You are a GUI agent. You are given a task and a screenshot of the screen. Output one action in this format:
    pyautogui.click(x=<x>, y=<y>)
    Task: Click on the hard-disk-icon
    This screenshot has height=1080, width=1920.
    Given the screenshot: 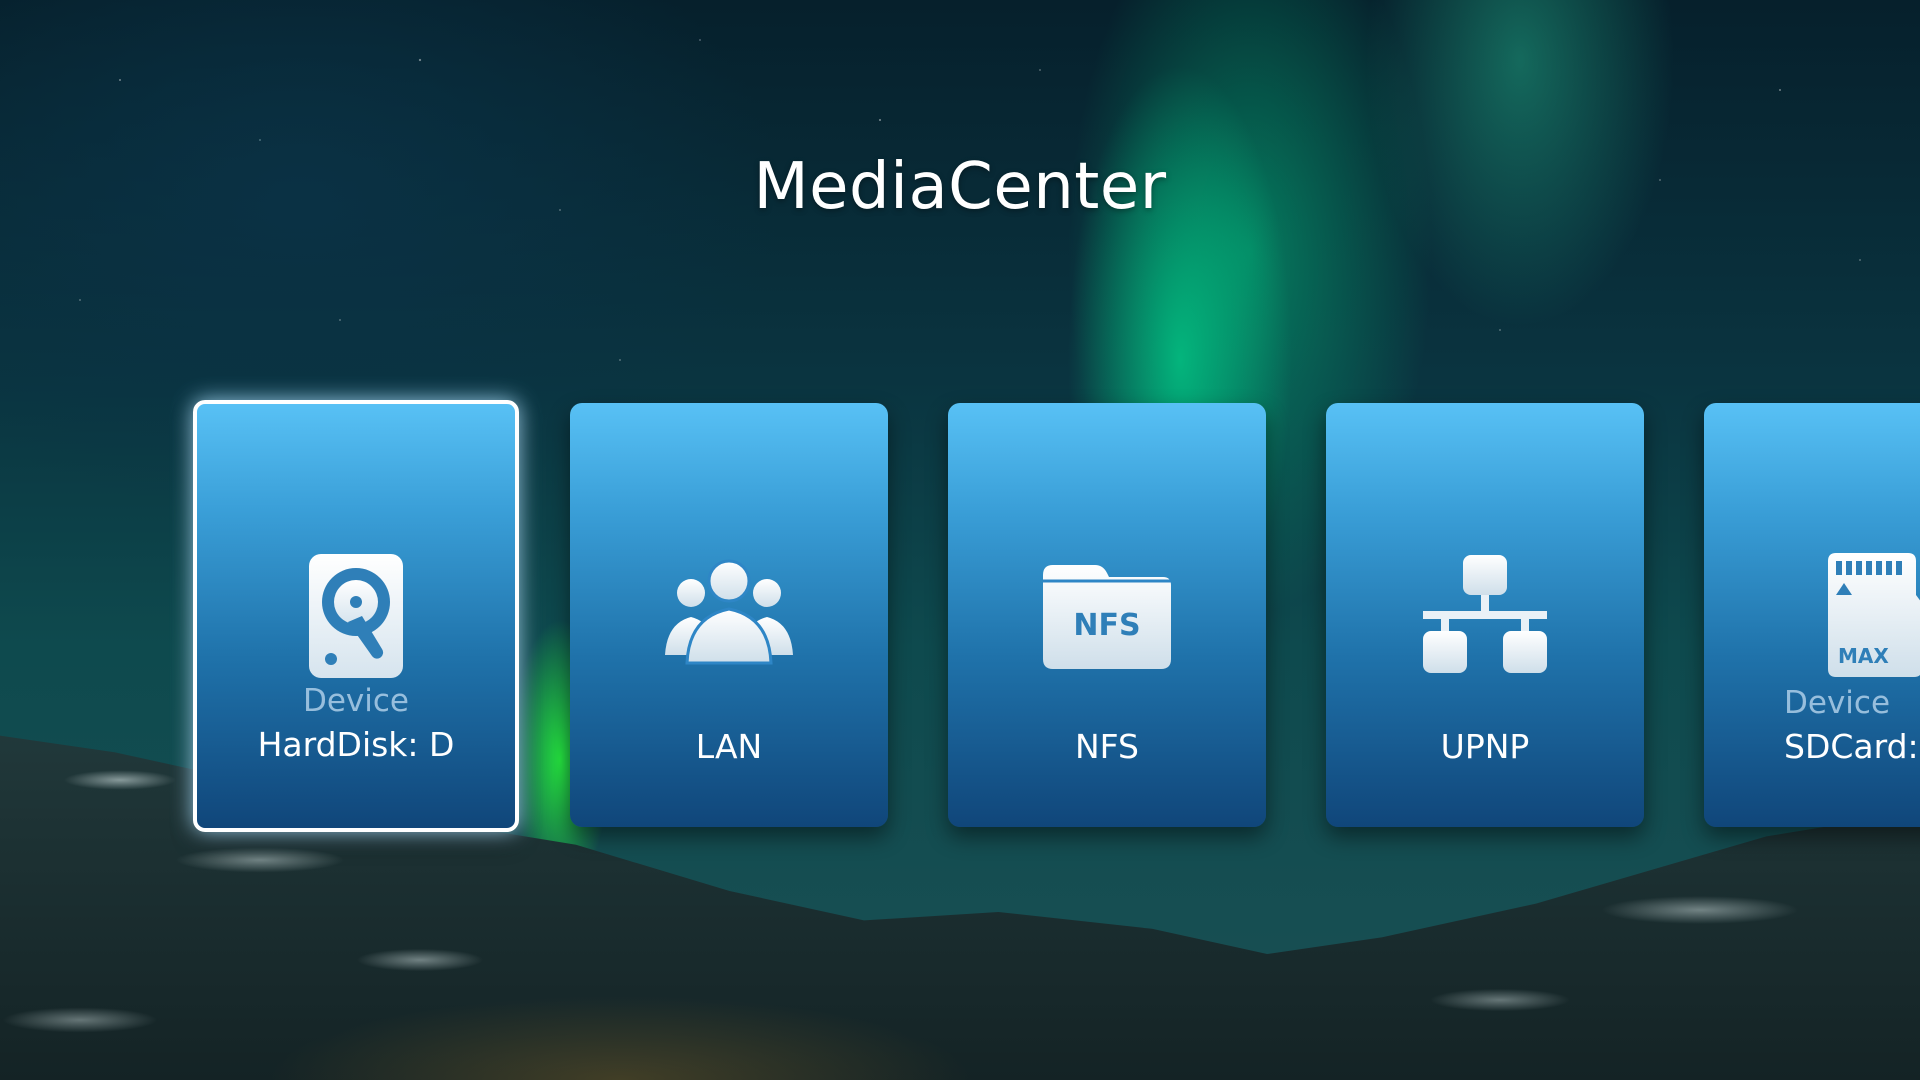 What is the action you would take?
    pyautogui.click(x=356, y=617)
    